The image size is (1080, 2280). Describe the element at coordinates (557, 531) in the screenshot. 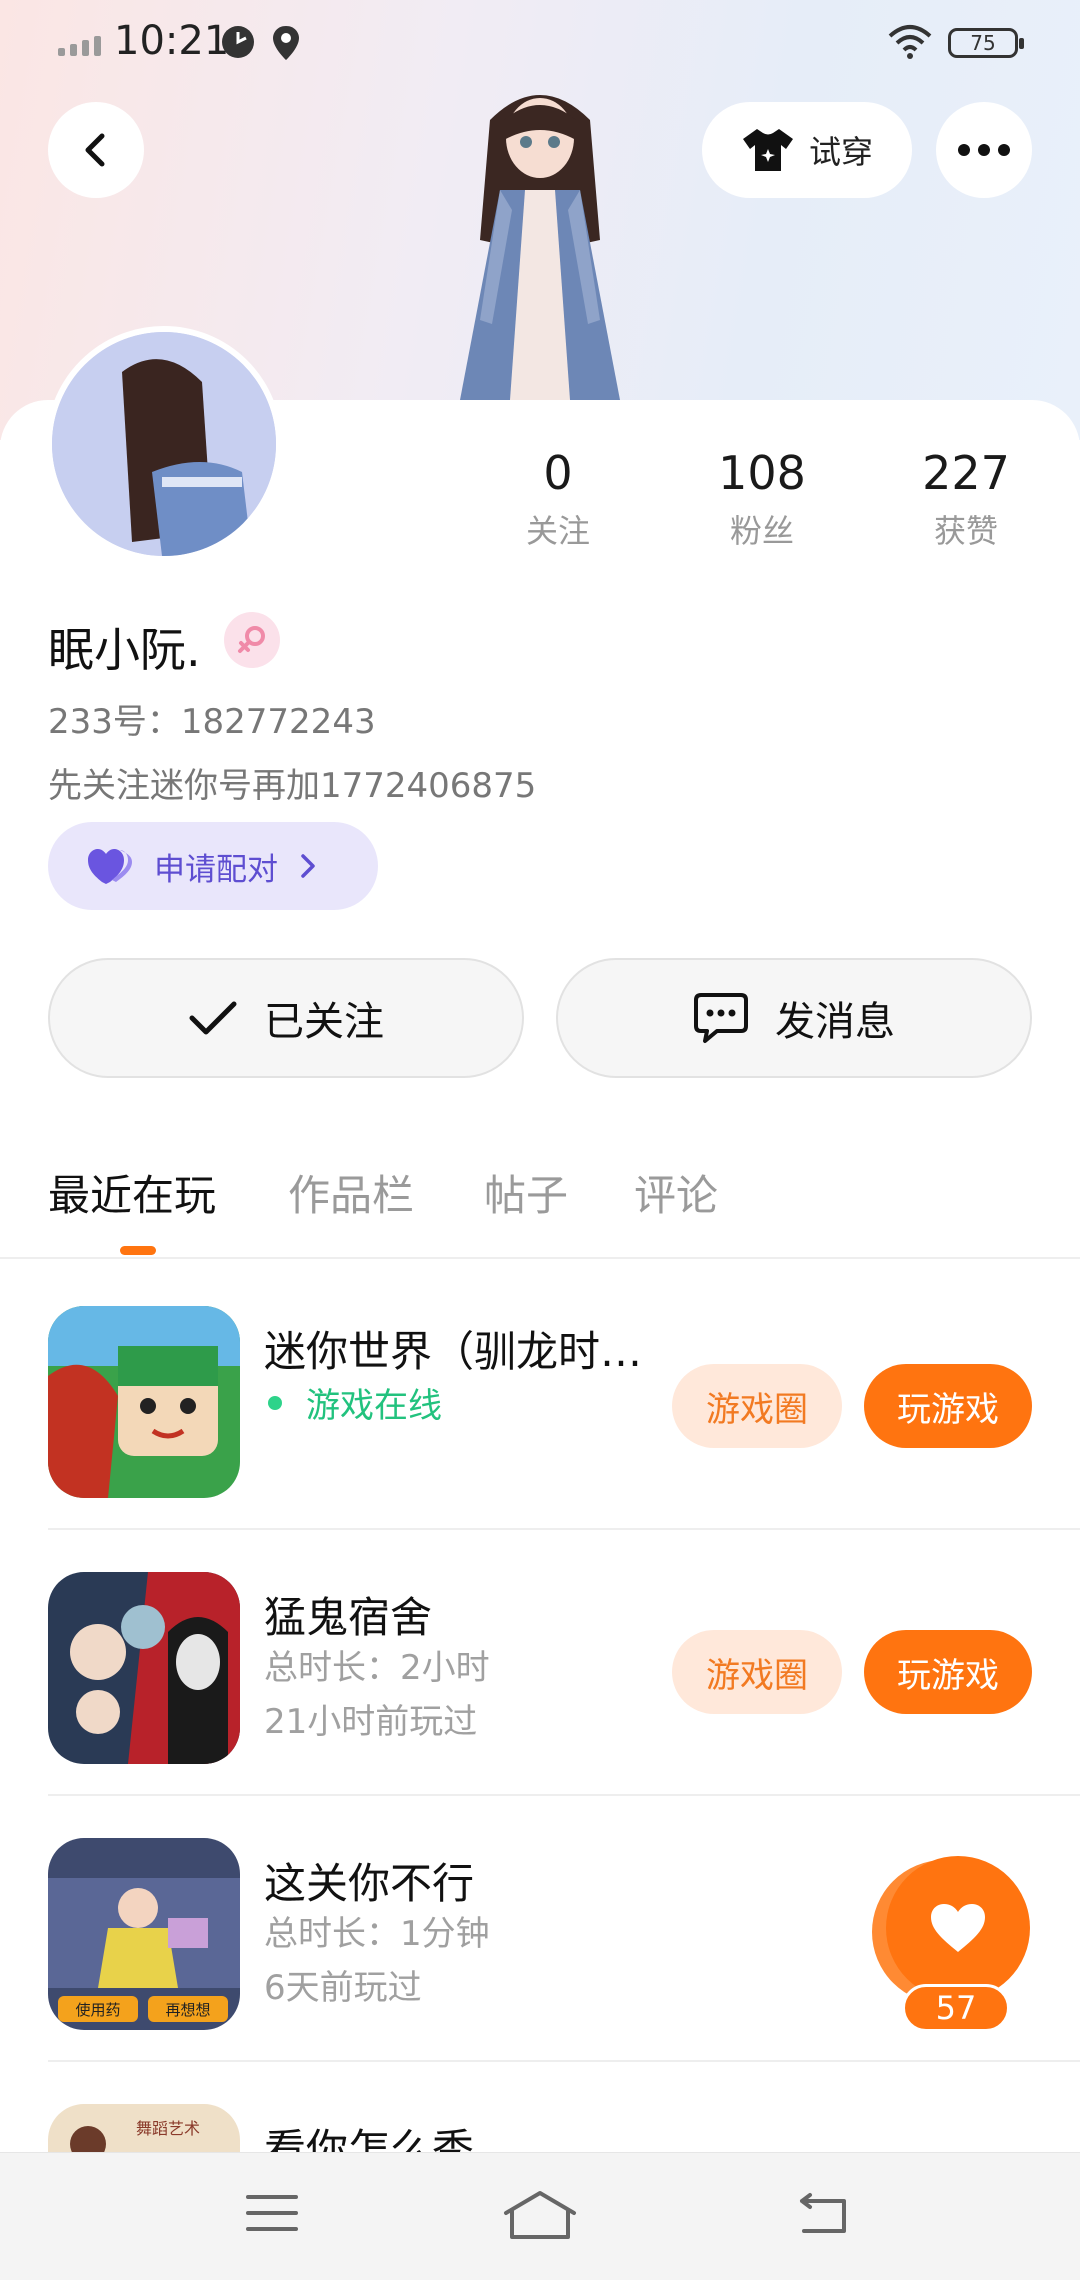

I see `stat-following-label: 关注` at that location.